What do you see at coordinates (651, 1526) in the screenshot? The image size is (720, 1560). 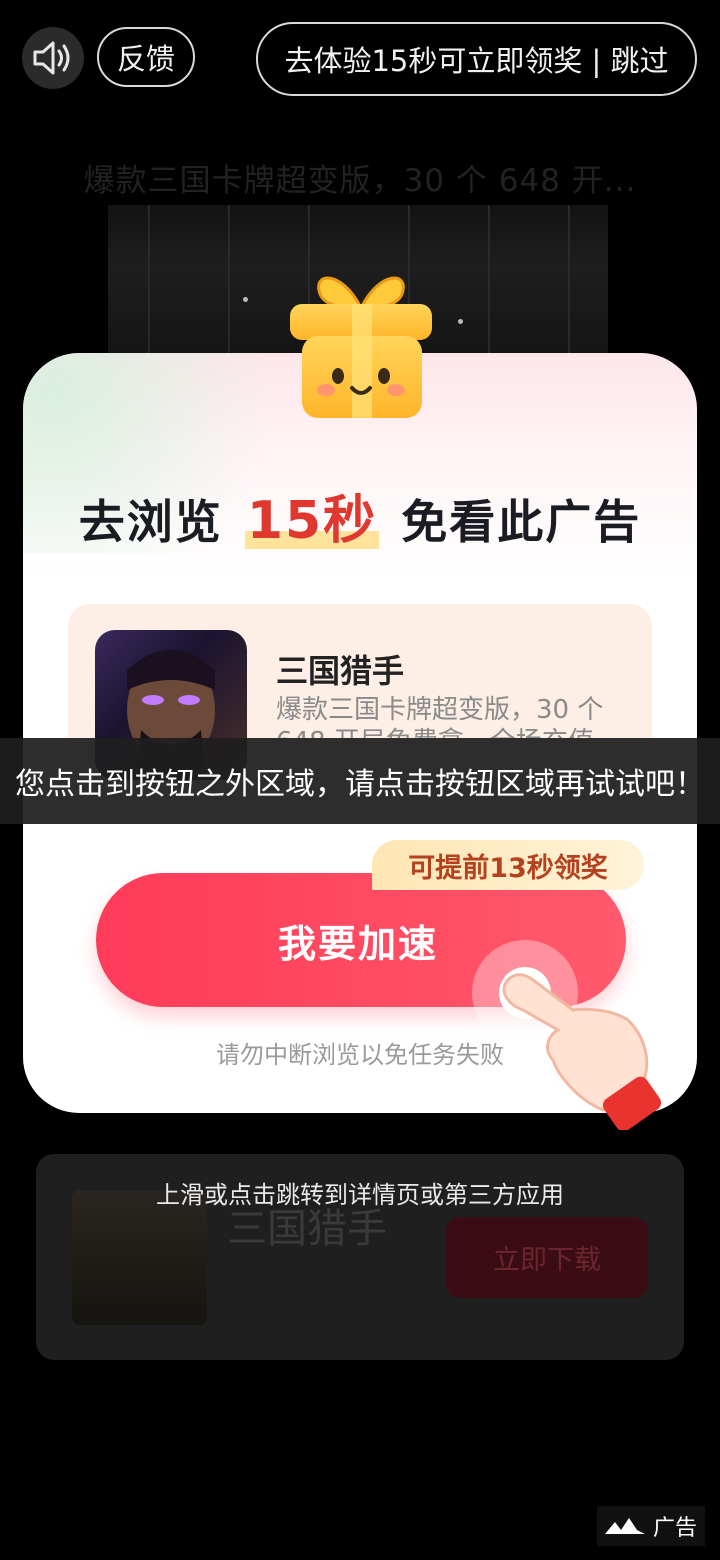 I see `ad-label: 广告` at bounding box center [651, 1526].